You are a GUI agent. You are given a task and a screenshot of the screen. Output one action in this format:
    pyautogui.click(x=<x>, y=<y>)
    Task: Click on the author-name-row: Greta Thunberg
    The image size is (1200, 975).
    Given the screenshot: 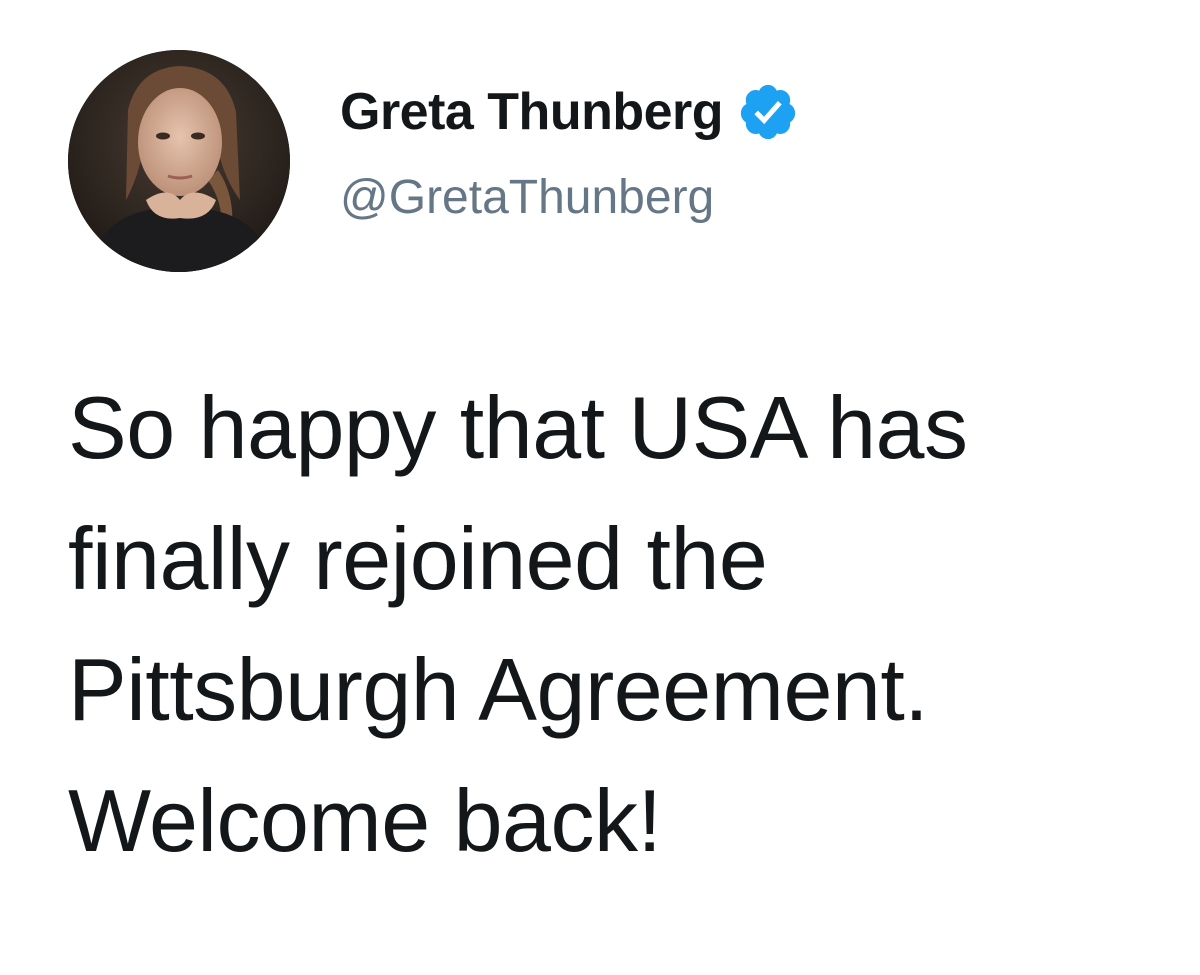 What is the action you would take?
    pyautogui.click(x=569, y=112)
    